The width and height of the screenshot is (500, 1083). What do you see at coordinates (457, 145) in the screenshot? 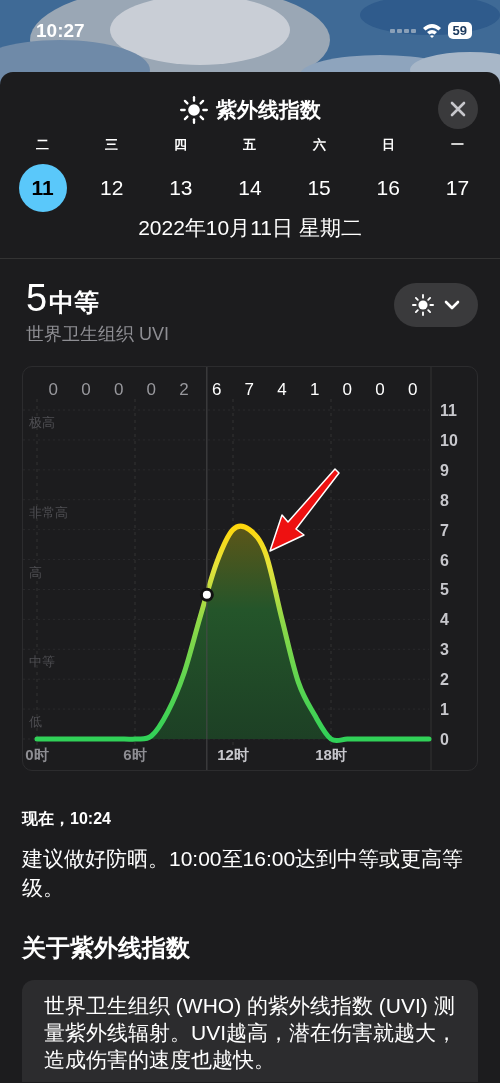
I see `weekday-label: 一` at bounding box center [457, 145].